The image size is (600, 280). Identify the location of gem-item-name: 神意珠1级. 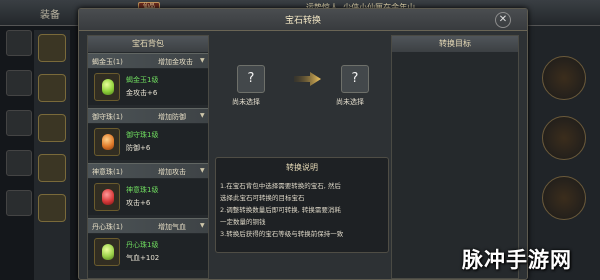
(142, 190).